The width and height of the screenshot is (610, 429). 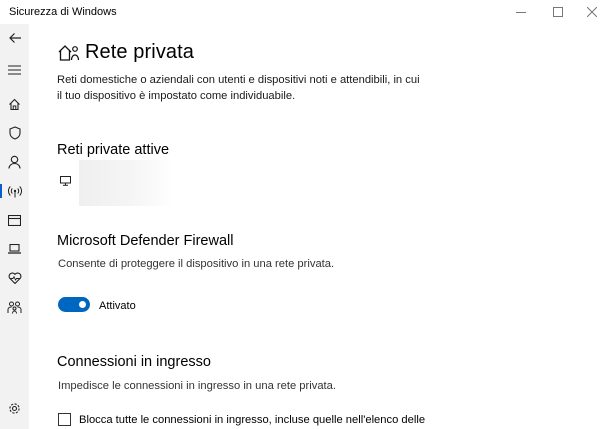 I want to click on back-icon, so click(x=15, y=38).